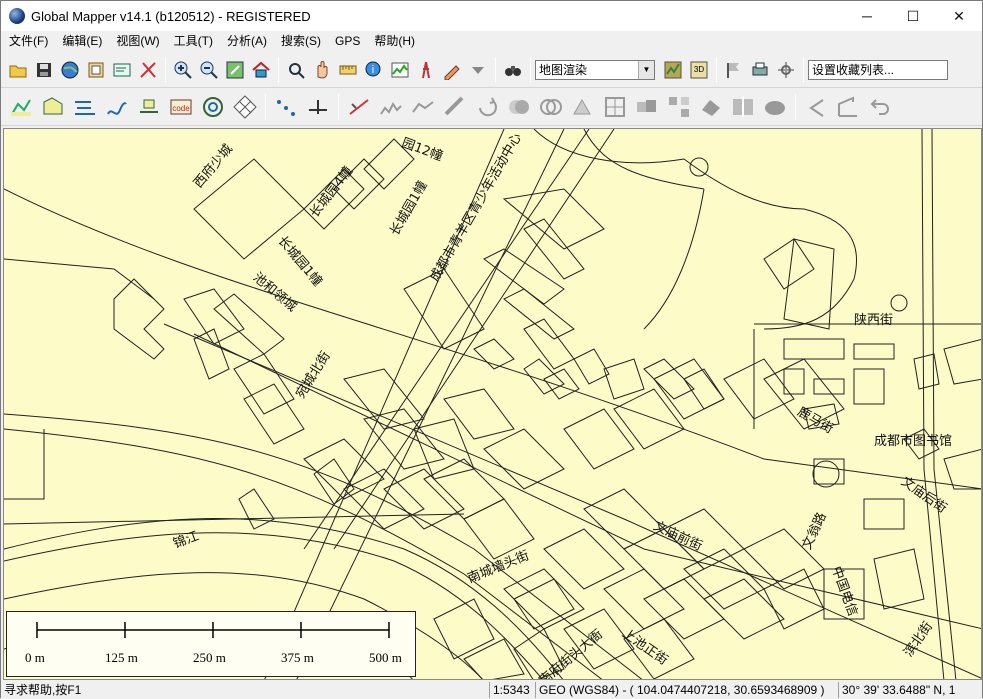 Image resolution: width=983 pixels, height=699 pixels. Describe the element at coordinates (247, 41) in the screenshot. I see `menu-analysis: 分析(A)` at that location.